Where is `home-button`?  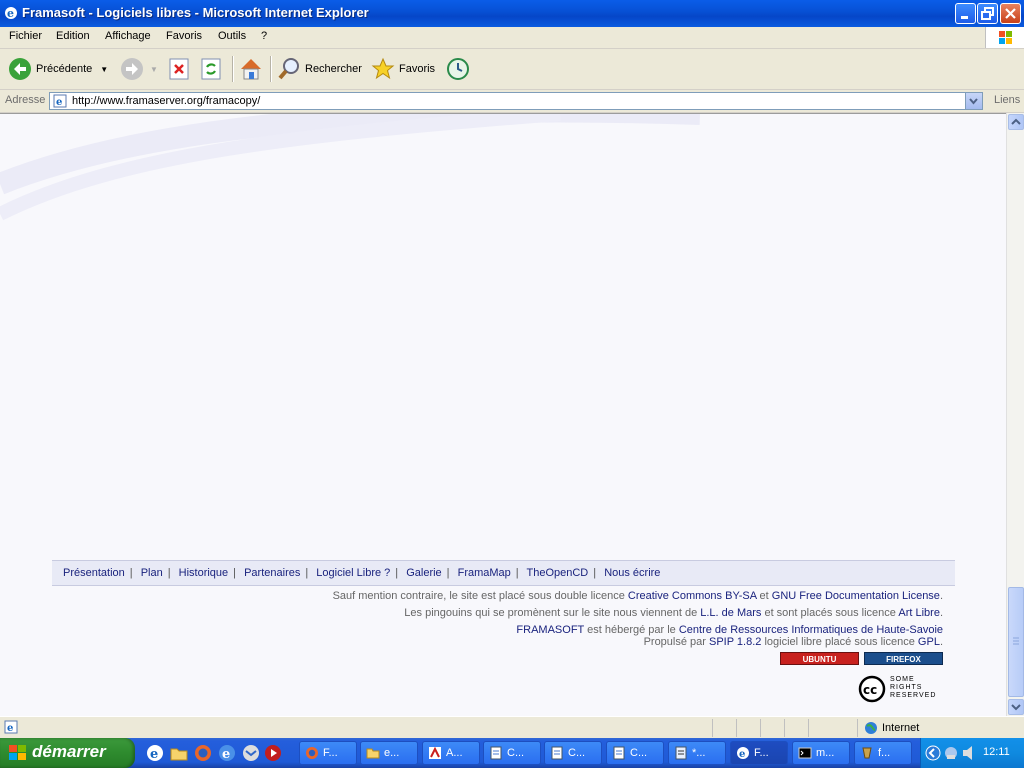
home-button is located at coordinates (251, 69).